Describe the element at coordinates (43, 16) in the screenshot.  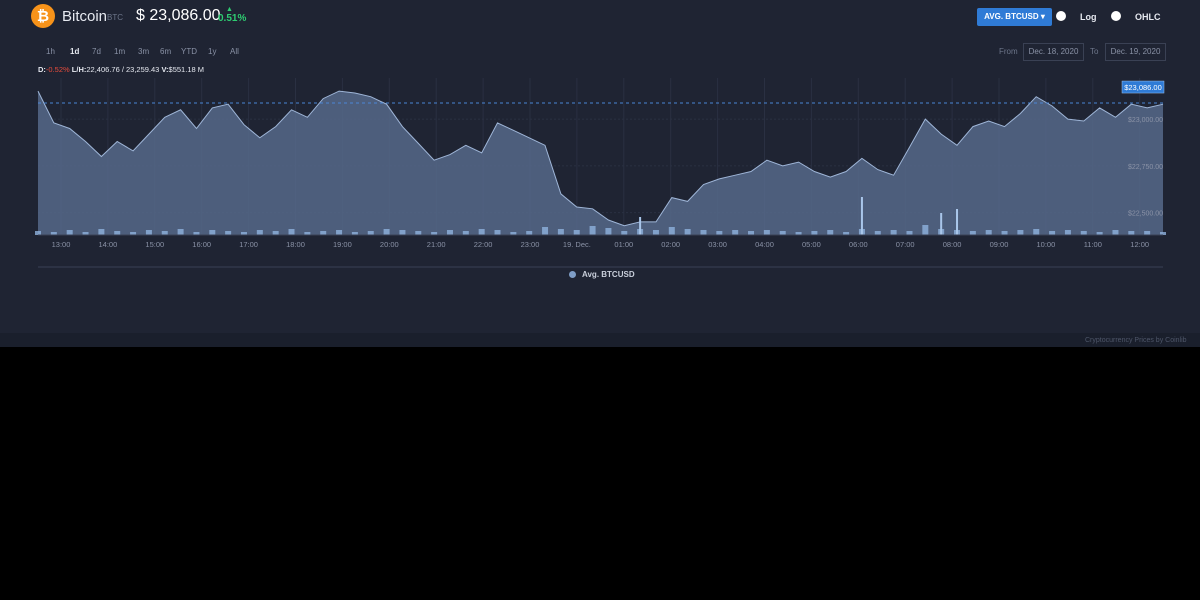
I see `bitcoin-icon: ₿` at that location.